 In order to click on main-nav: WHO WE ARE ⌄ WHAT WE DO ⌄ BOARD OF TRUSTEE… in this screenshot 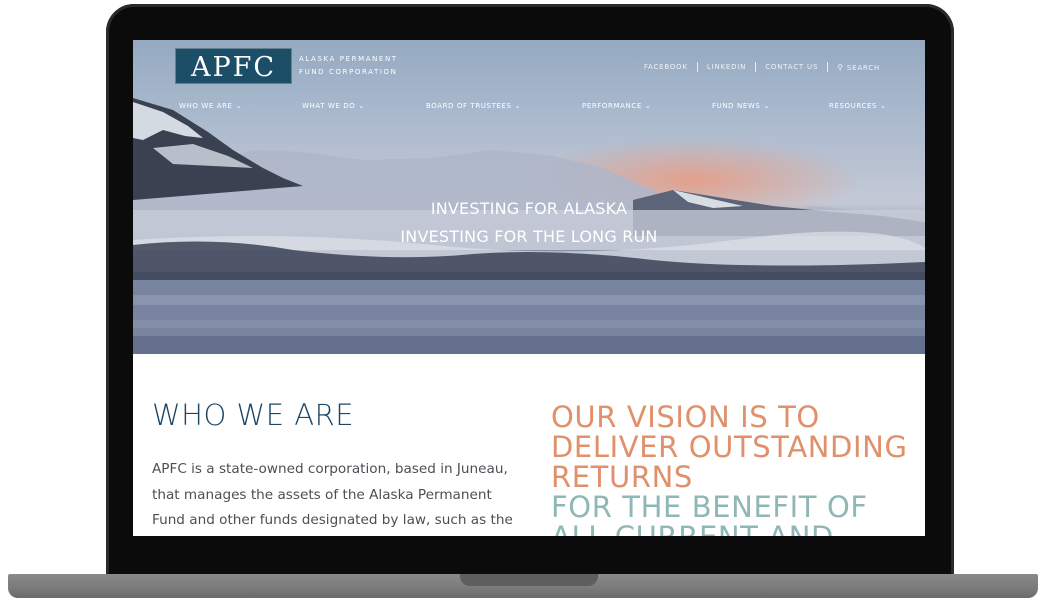, I will do `click(529, 110)`.